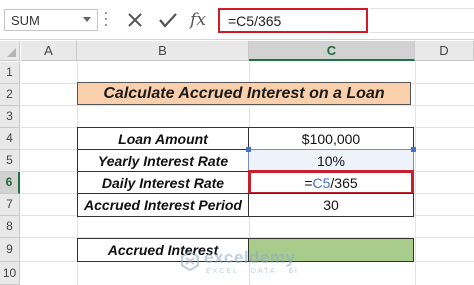 The width and height of the screenshot is (474, 285). I want to click on fx-icon: fx, so click(198, 20).